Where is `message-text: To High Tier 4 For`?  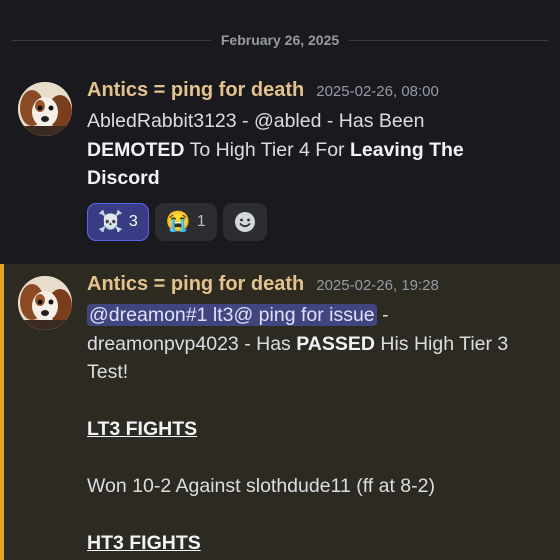 message-text: To High Tier 4 For is located at coordinates (267, 149).